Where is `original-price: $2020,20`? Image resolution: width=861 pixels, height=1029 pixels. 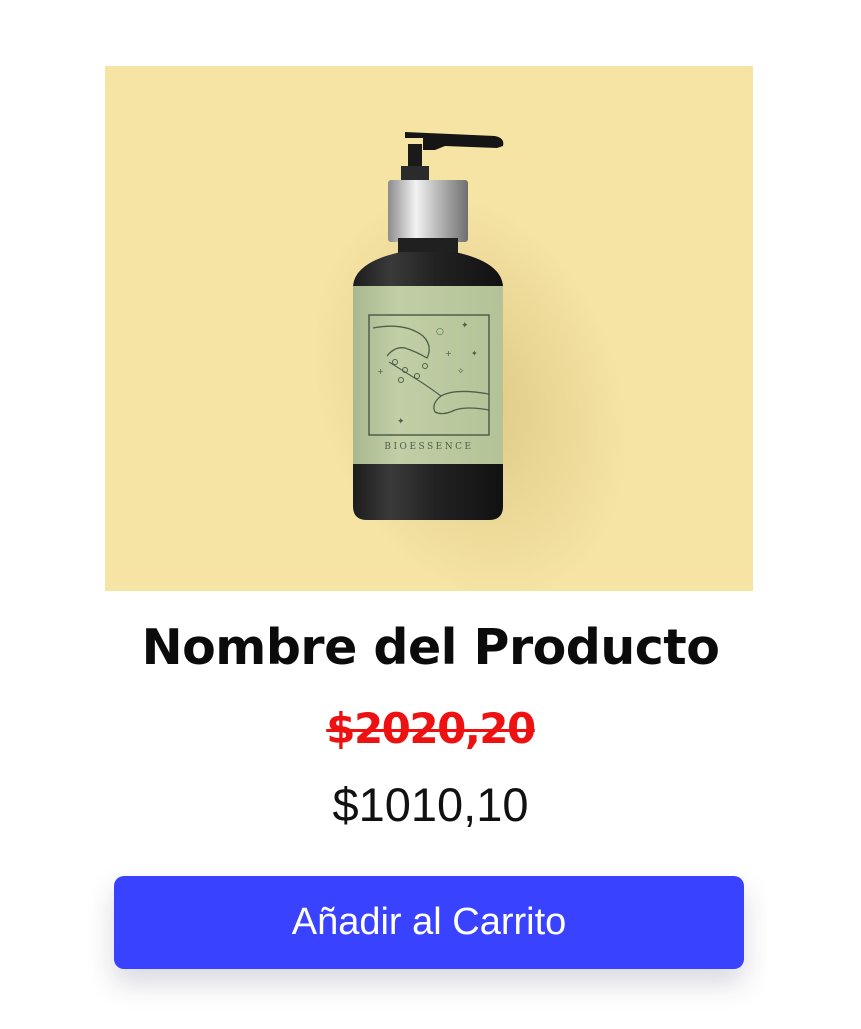
original-price: $2020,20 is located at coordinates (431, 728).